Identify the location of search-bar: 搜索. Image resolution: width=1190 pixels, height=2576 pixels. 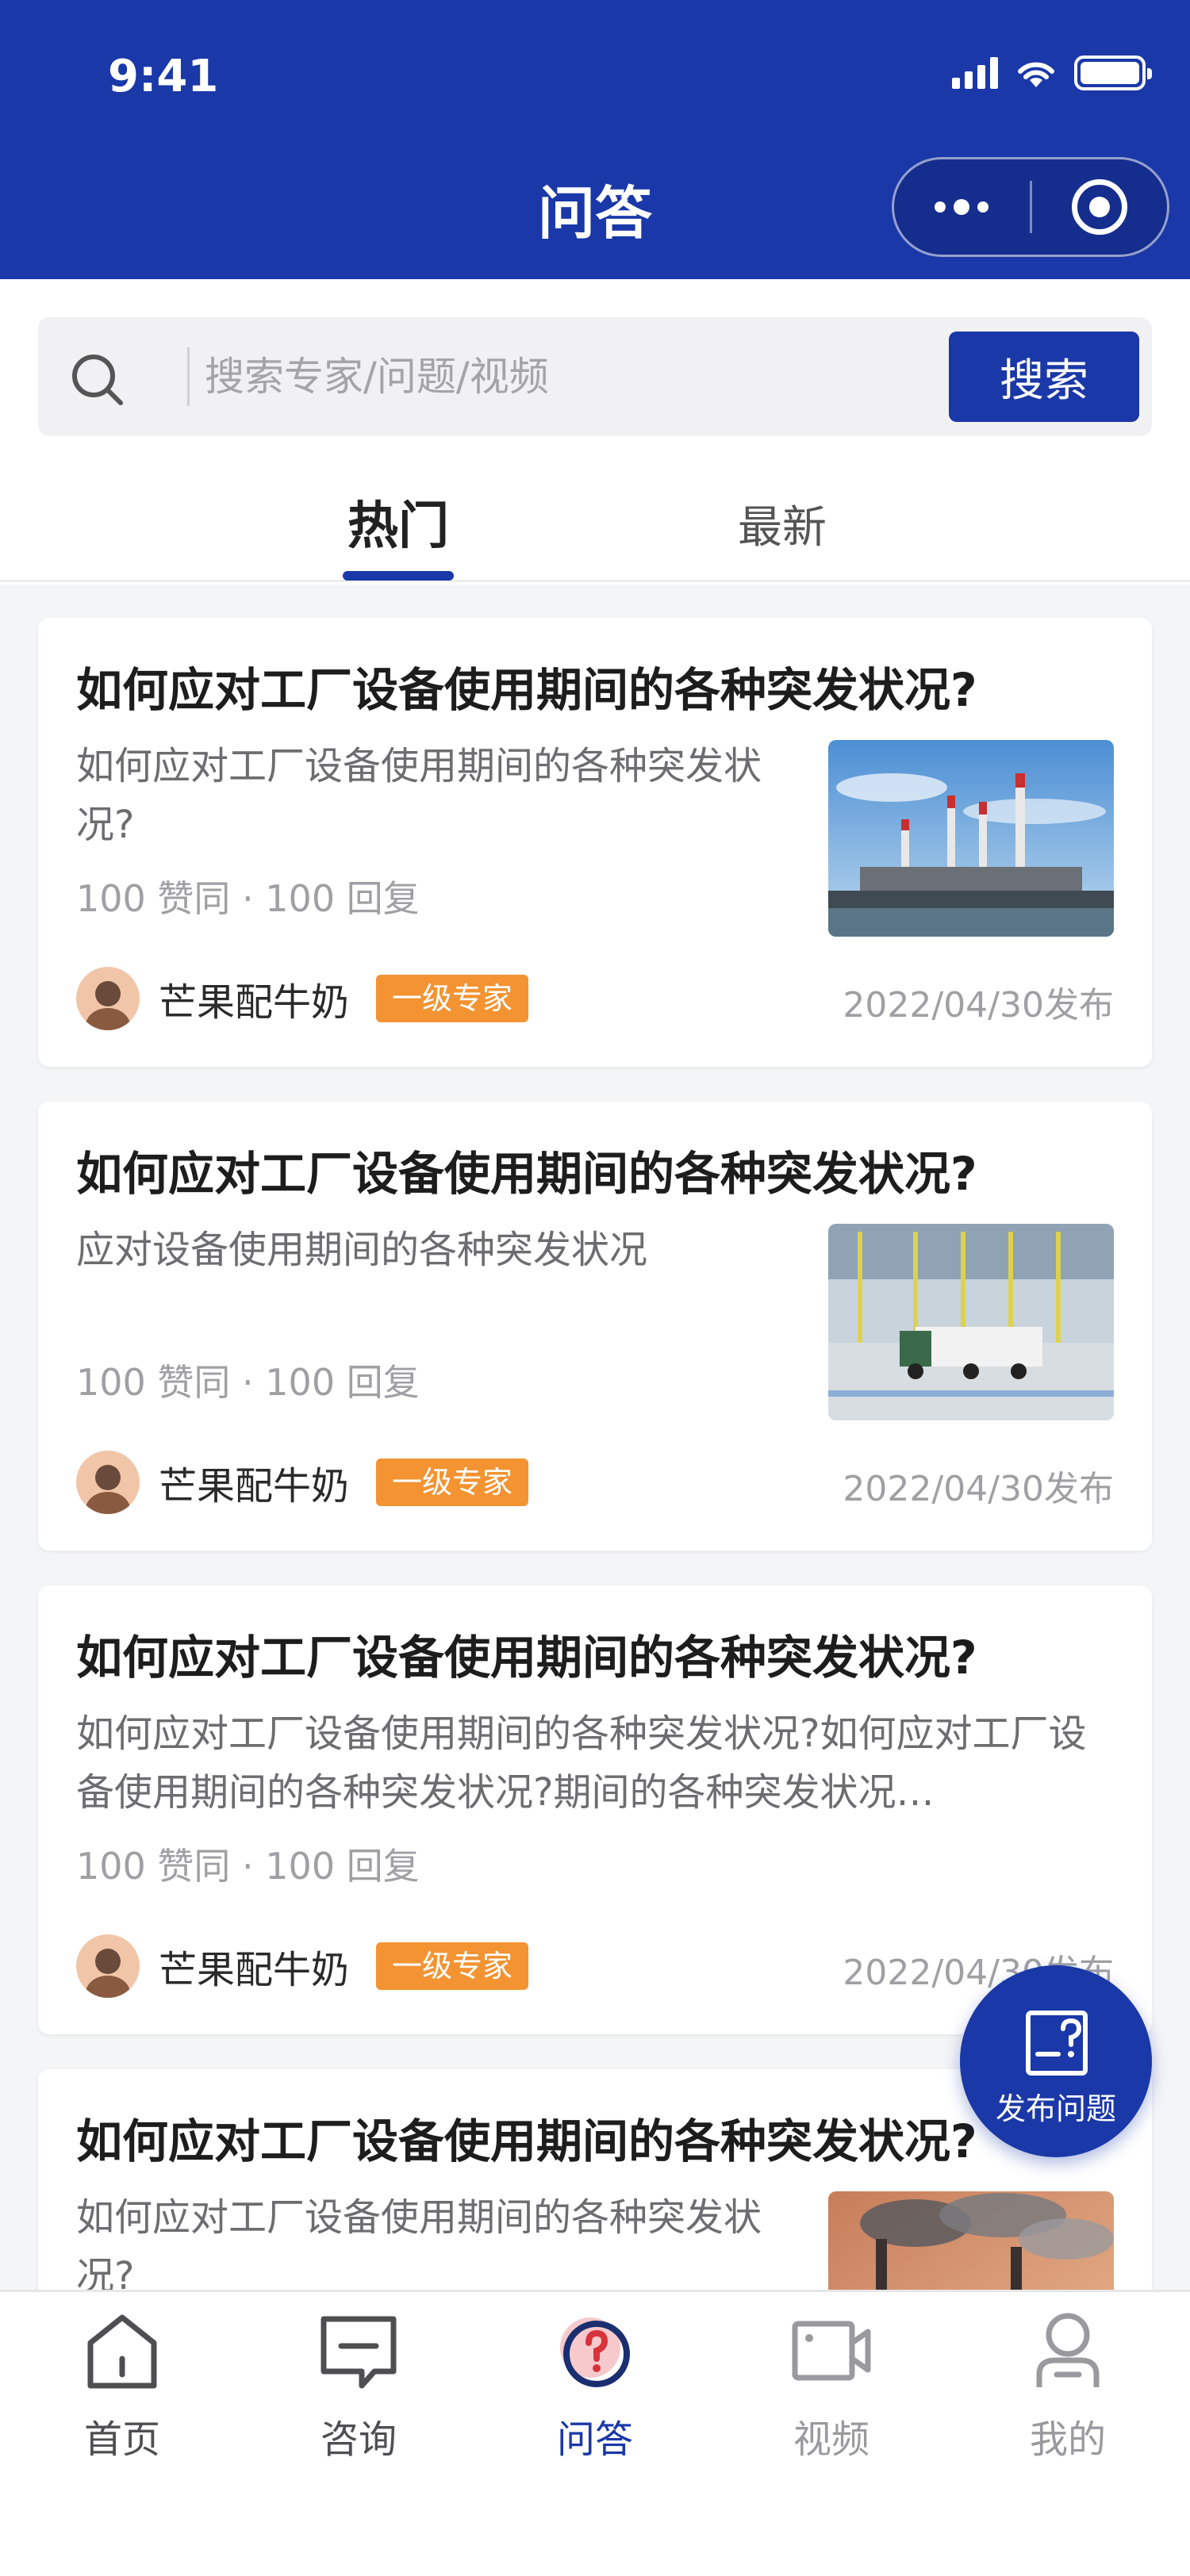
(595, 377).